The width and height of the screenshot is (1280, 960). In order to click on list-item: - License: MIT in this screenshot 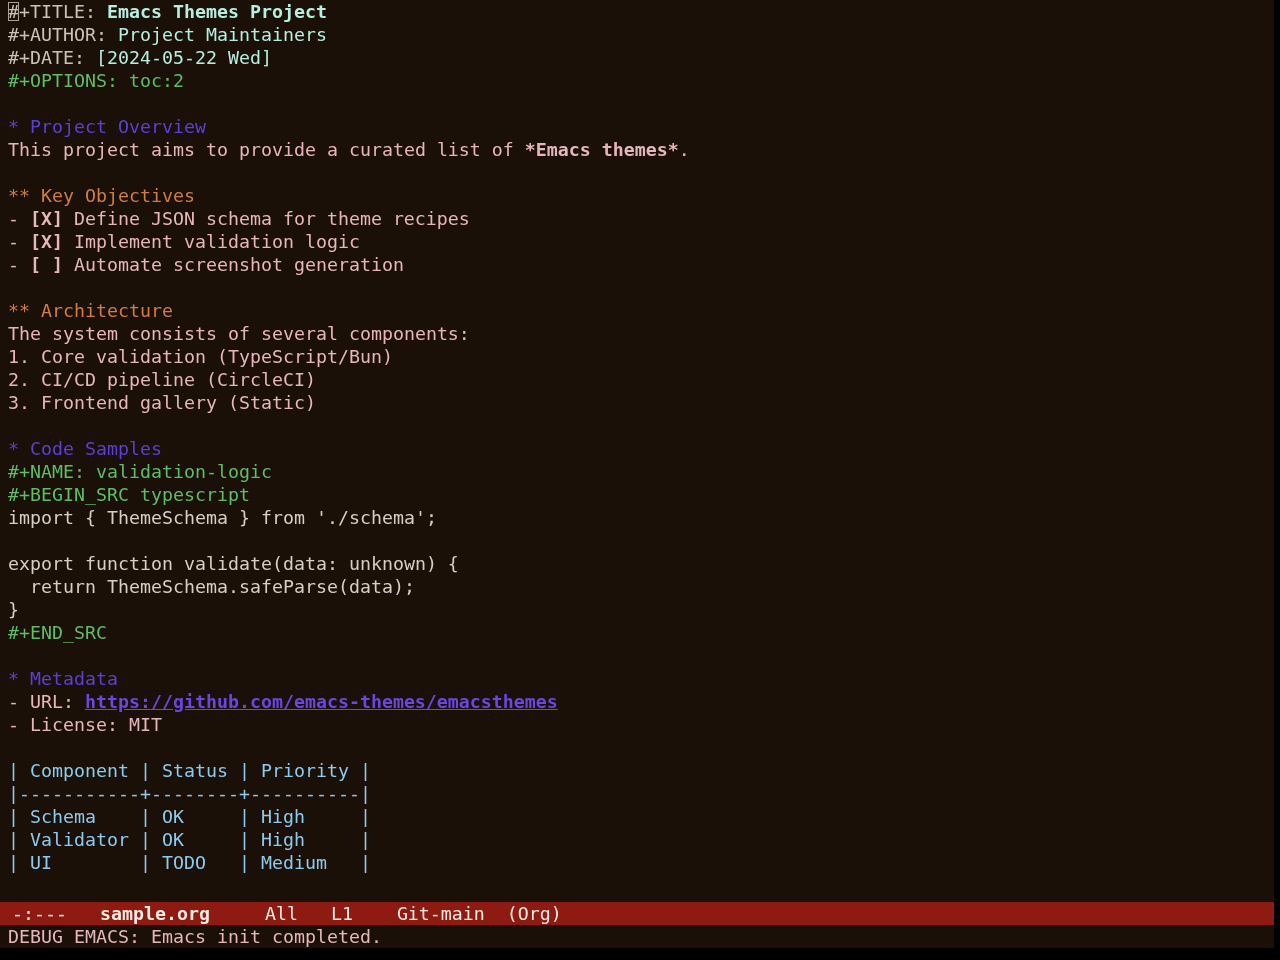, I will do `click(85, 724)`.